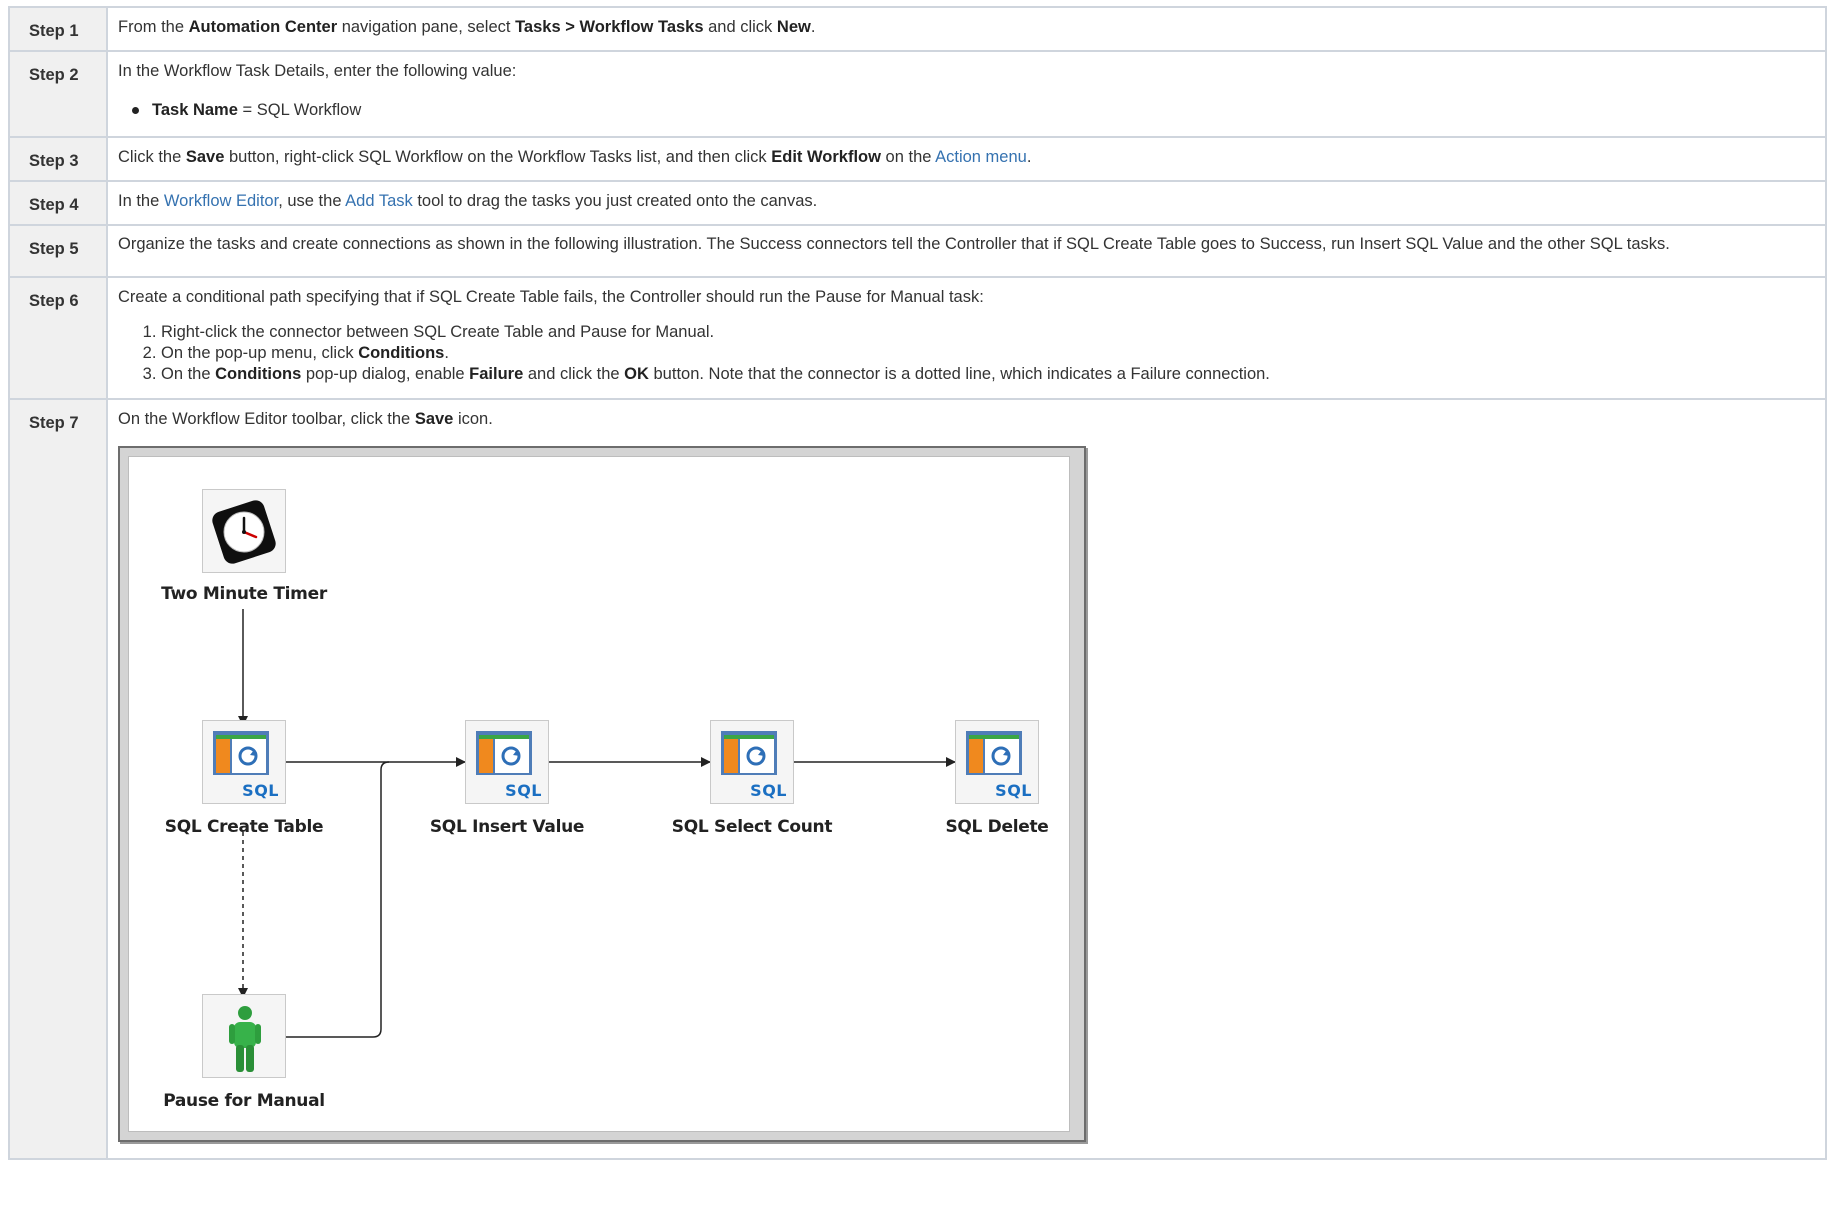 The image size is (1827, 1223). I want to click on person-icon, so click(245, 1039).